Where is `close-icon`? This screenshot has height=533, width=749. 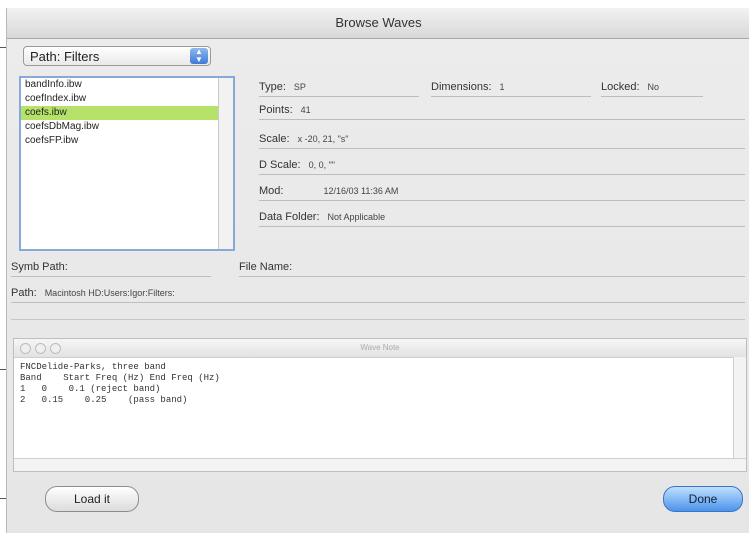 close-icon is located at coordinates (25, 348).